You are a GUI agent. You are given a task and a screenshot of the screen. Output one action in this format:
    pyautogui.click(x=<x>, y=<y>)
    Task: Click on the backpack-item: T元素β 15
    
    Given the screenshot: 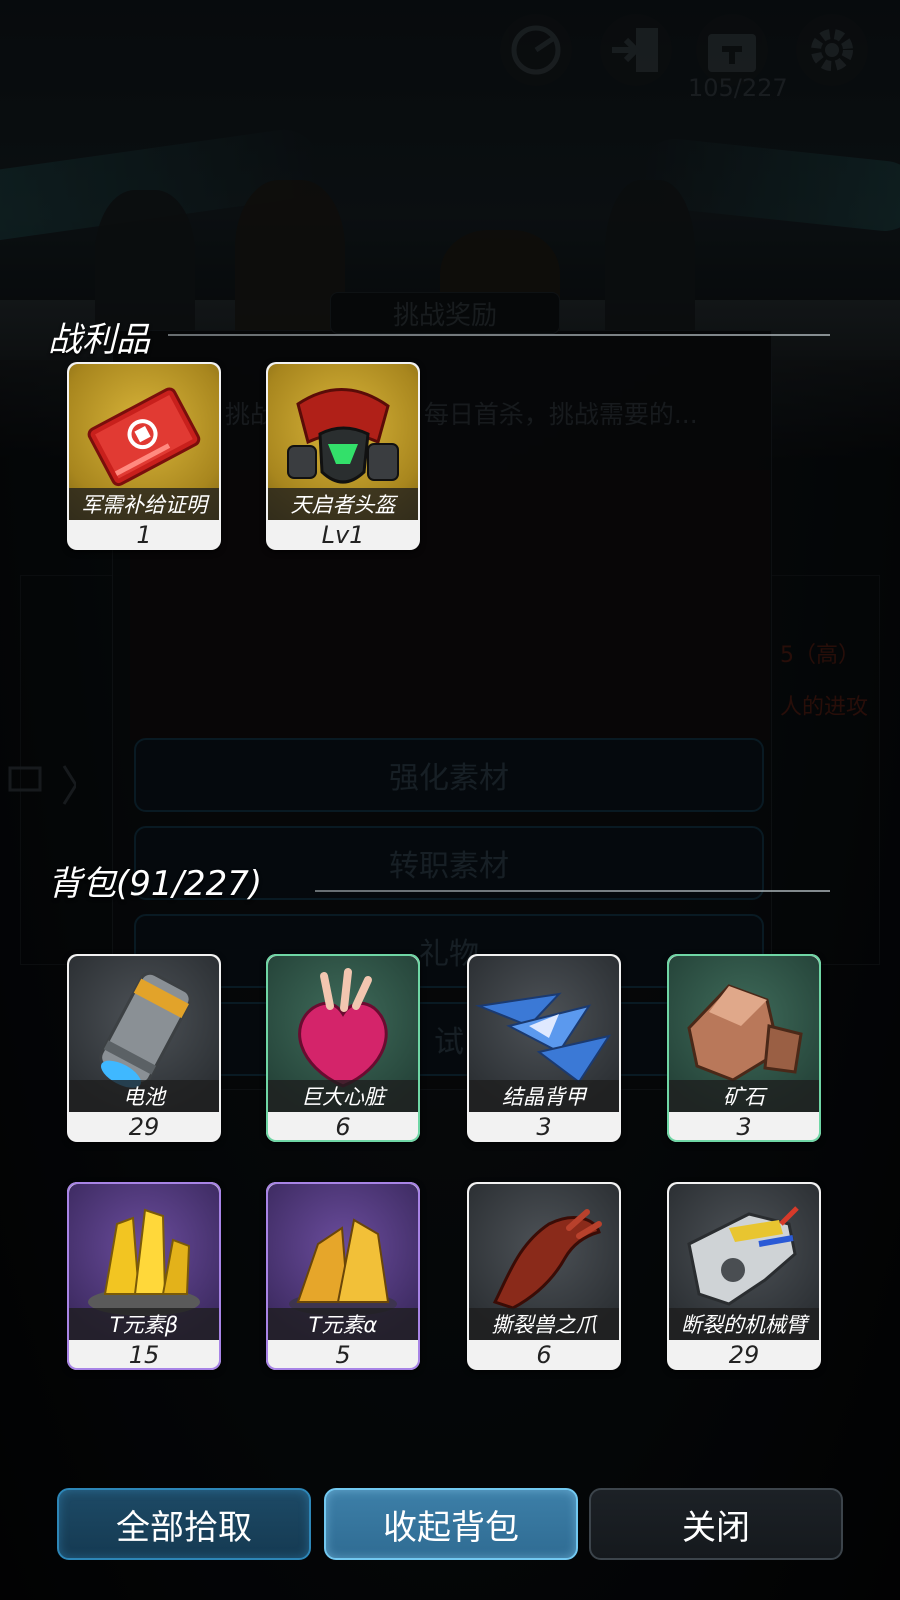 What is the action you would take?
    pyautogui.click(x=144, y=1276)
    